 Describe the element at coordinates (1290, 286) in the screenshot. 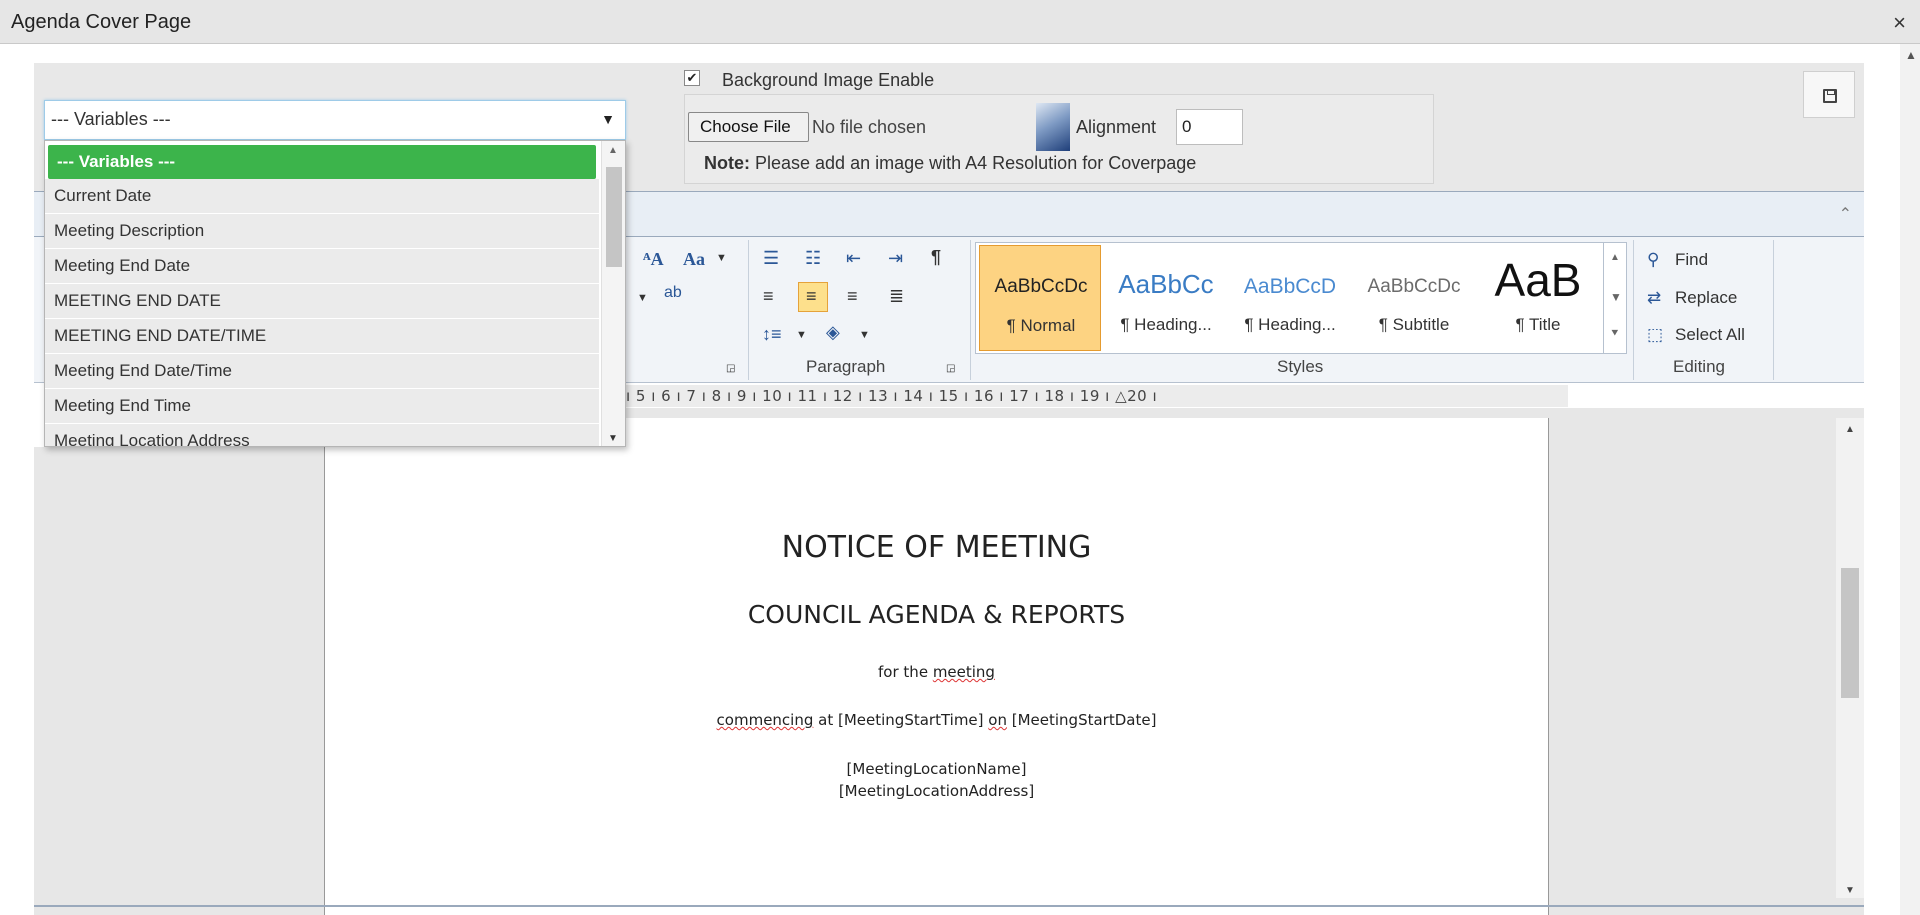

I see `style-sample: AaBbCcD` at that location.